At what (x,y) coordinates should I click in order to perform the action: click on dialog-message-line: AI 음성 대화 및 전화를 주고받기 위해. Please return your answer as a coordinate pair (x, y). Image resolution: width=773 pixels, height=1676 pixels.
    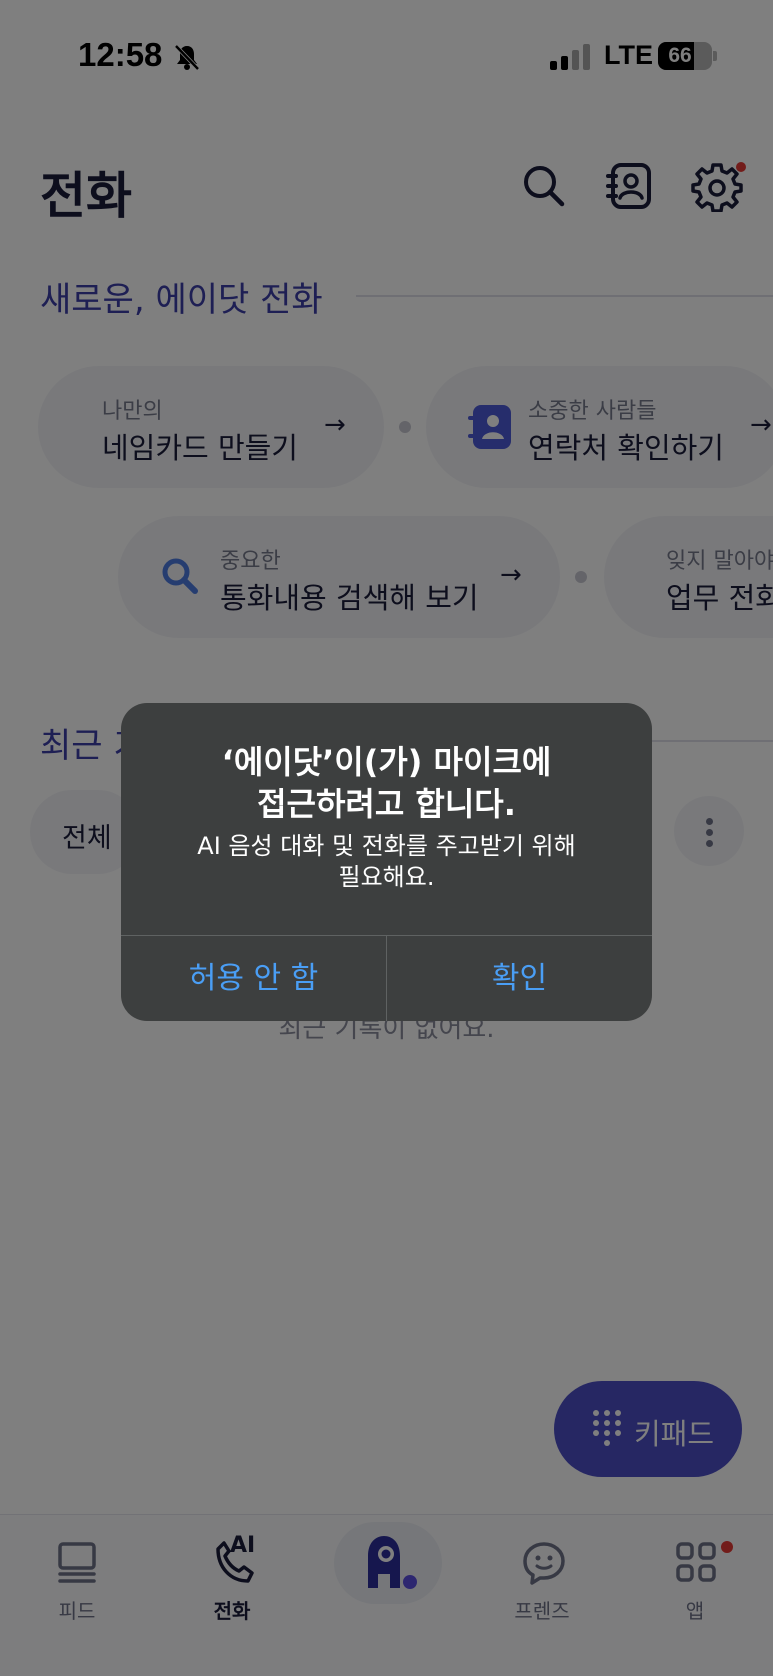
    Looking at the image, I should click on (386, 846).